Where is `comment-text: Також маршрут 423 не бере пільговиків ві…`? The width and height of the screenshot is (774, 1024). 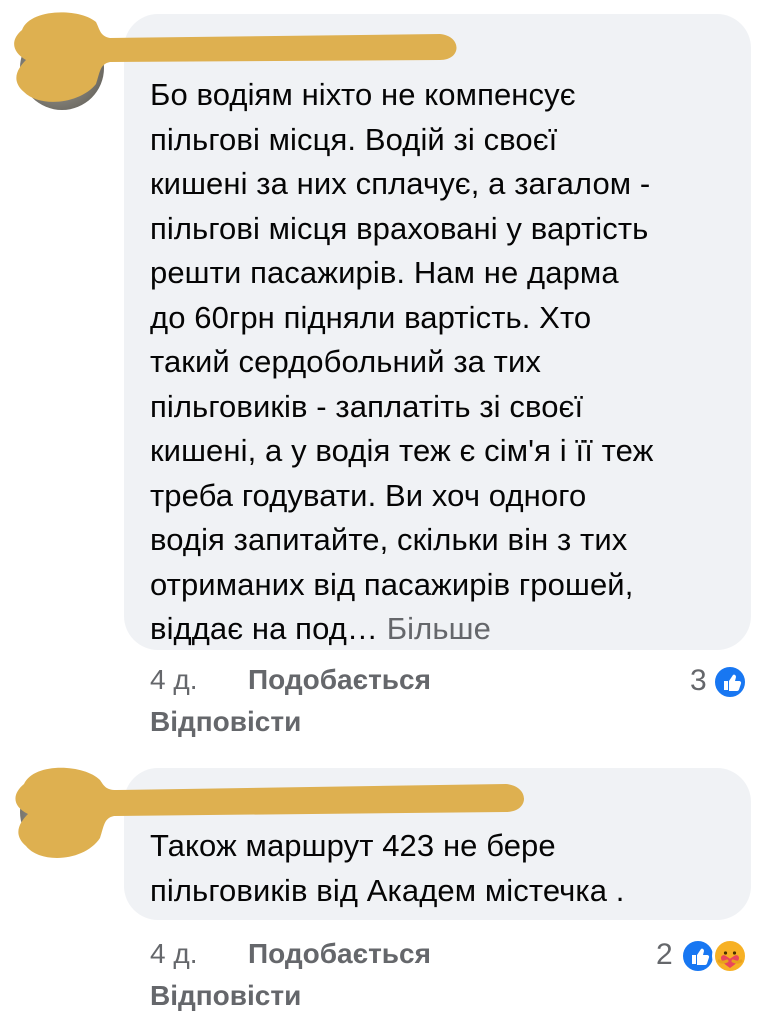 comment-text: Також маршрут 423 не бере пільговиків ві… is located at coordinates (387, 868).